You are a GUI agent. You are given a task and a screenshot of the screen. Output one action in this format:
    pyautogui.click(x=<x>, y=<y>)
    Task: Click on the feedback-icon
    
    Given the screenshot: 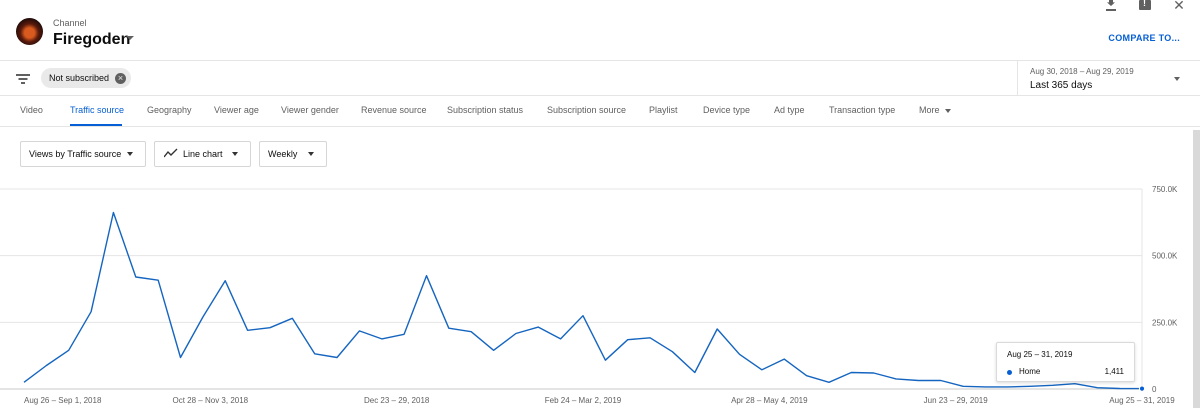 What is the action you would take?
    pyautogui.click(x=1145, y=6)
    